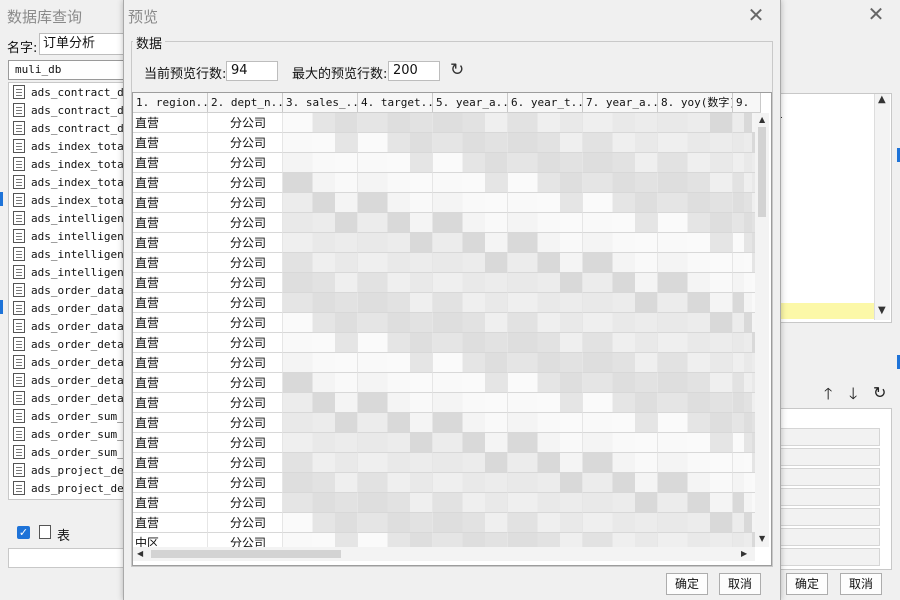 The width and height of the screenshot is (900, 600). What do you see at coordinates (756, 15) in the screenshot?
I see `close-icon: ✕` at bounding box center [756, 15].